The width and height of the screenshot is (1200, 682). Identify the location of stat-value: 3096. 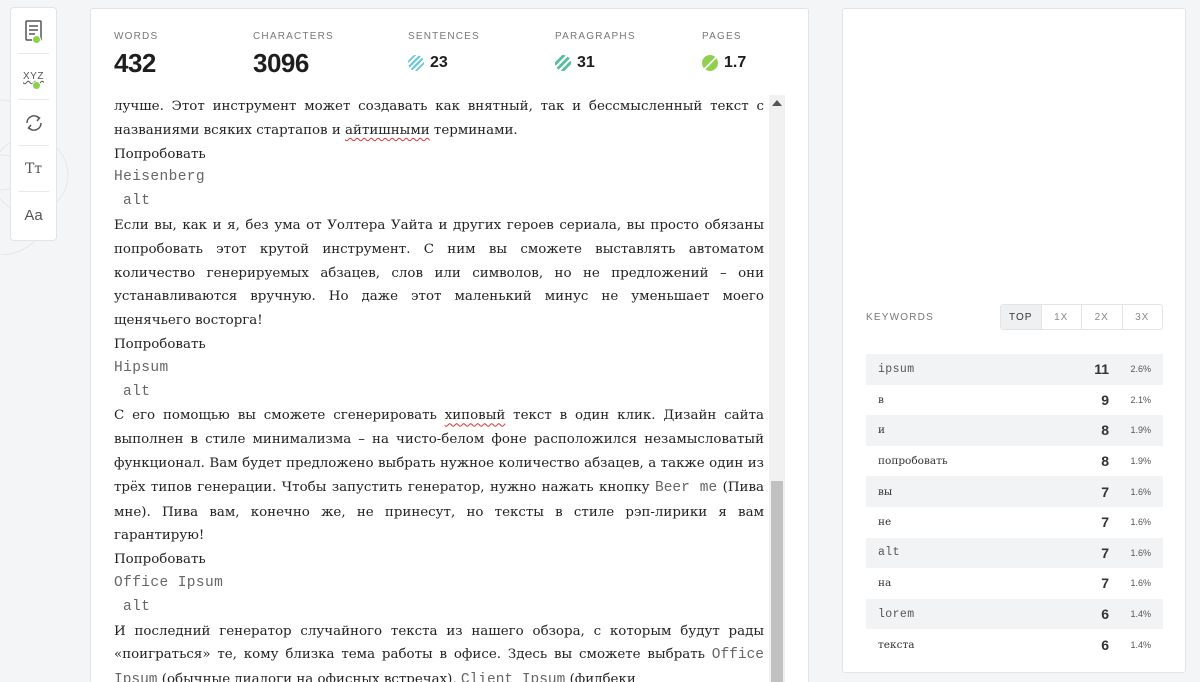
(281, 63).